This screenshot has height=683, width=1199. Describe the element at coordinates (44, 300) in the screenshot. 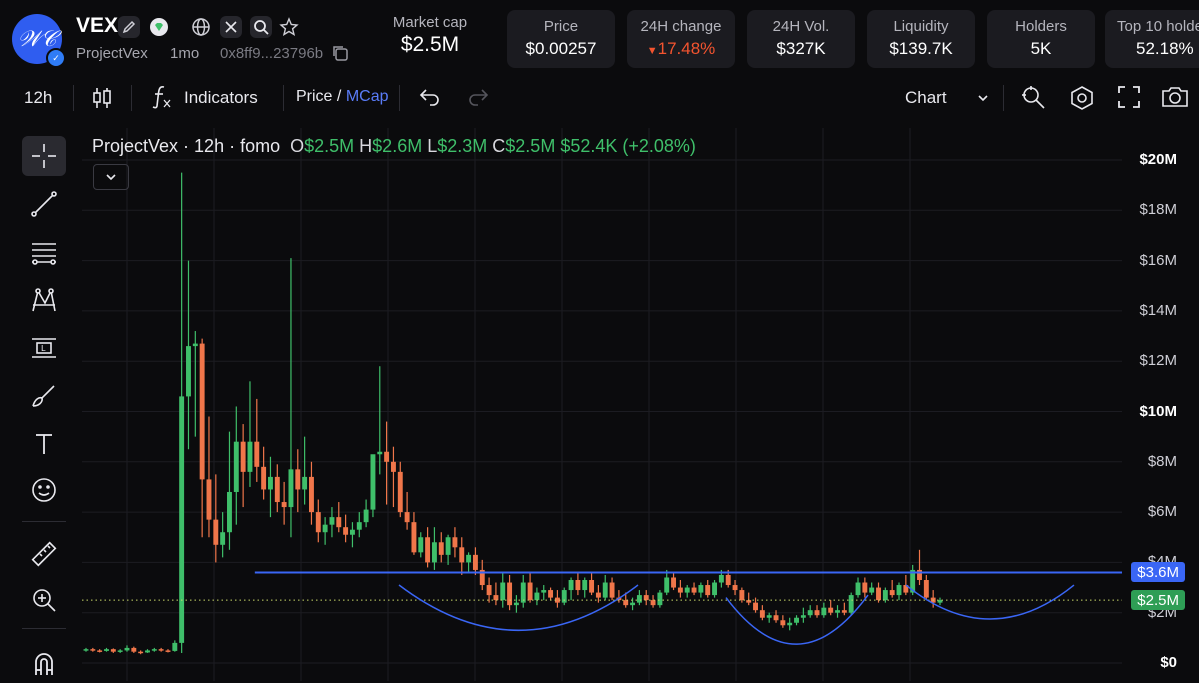

I see `pattern-tool-icon` at that location.